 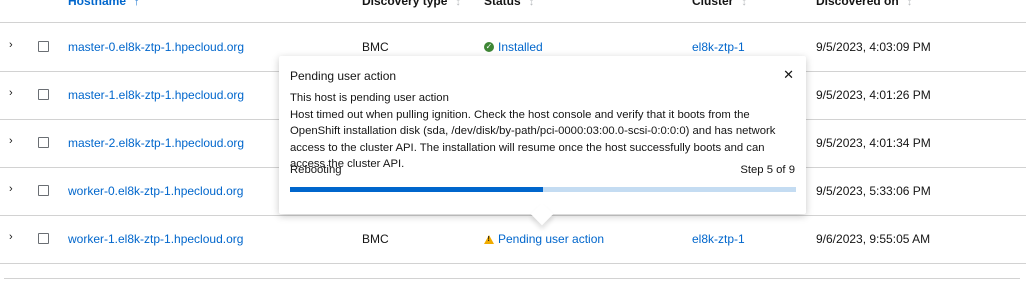 I want to click on discovered-on: 9/5/2023, 4:01:26 PM, so click(x=873, y=95).